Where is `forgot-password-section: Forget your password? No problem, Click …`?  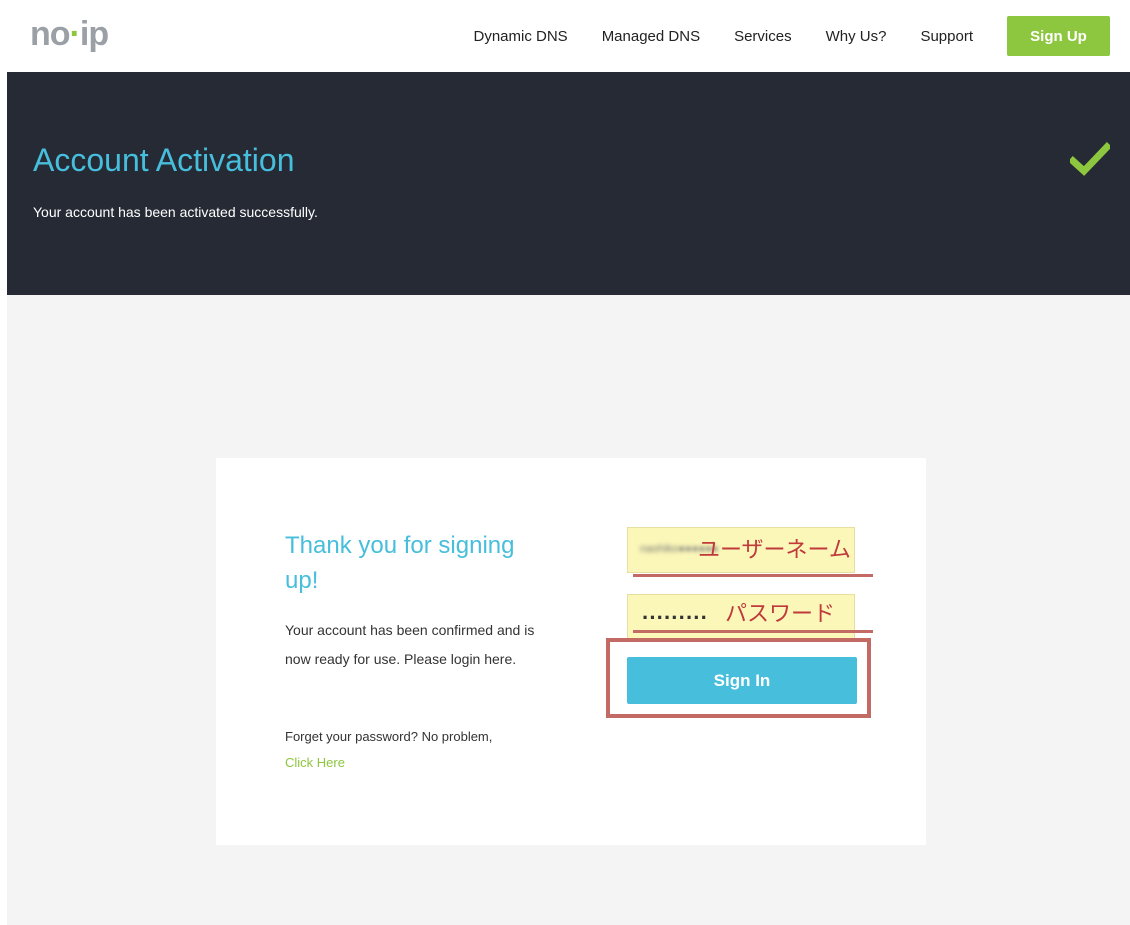
forgot-password-section: Forget your password? No problem, Click … is located at coordinates (420, 750).